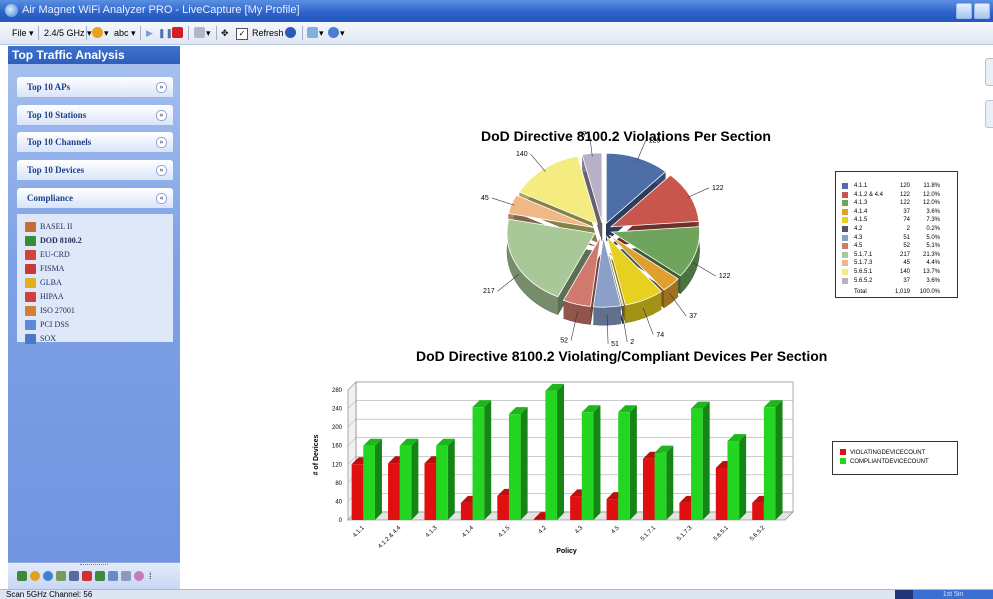  What do you see at coordinates (100, 576) in the screenshot?
I see `compliance-icon` at bounding box center [100, 576].